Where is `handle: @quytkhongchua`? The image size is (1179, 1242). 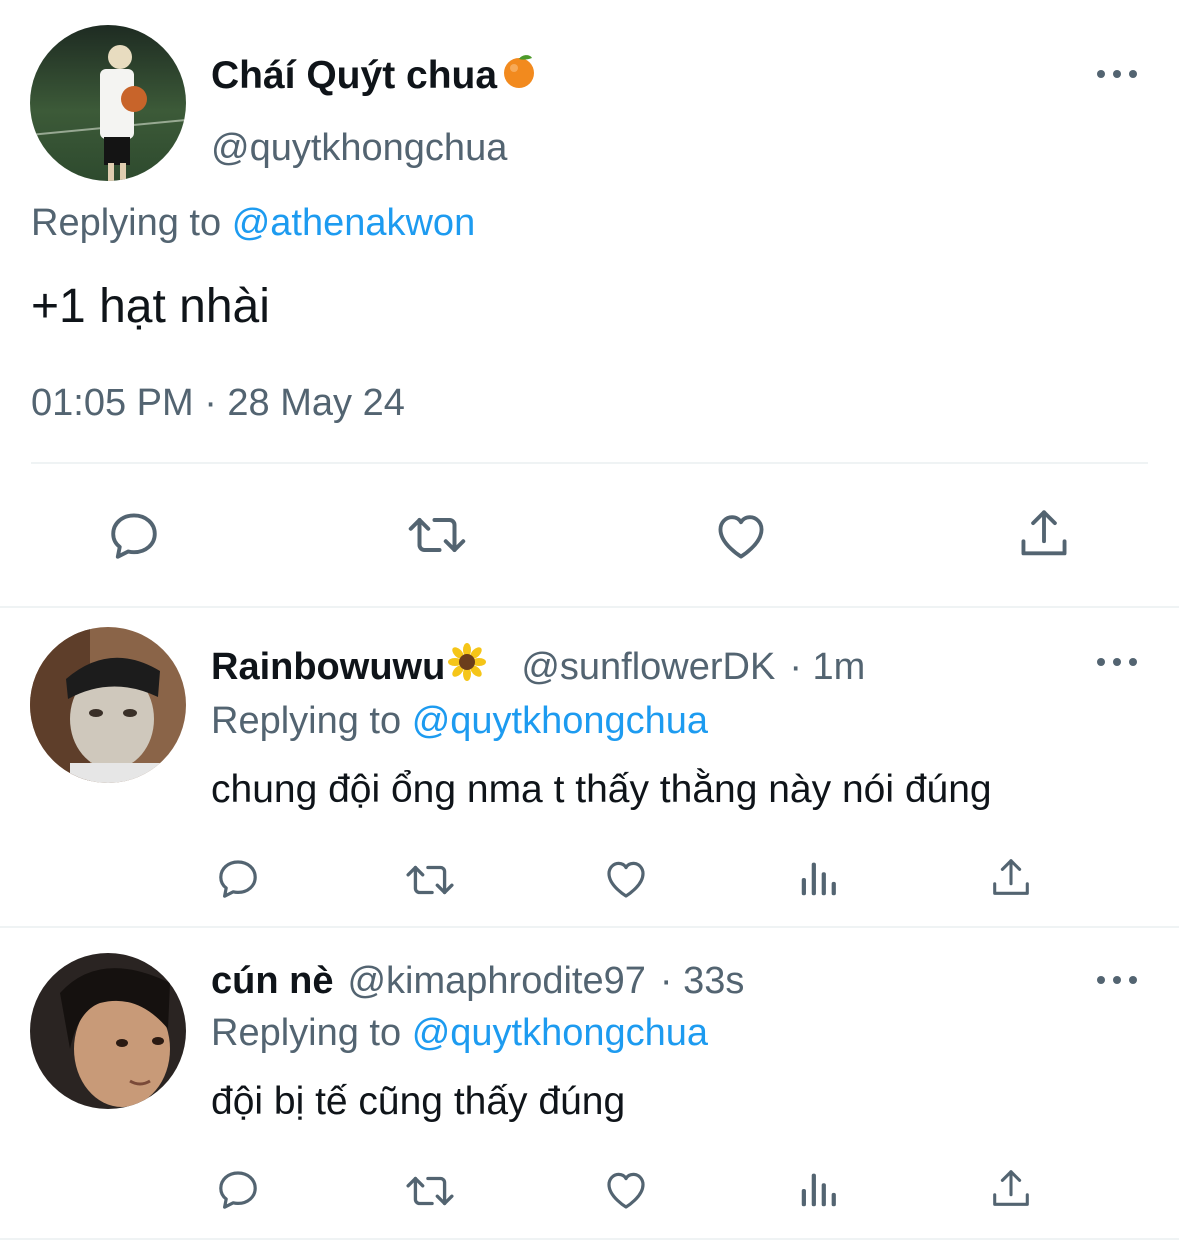 handle: @quytkhongchua is located at coordinates (359, 148).